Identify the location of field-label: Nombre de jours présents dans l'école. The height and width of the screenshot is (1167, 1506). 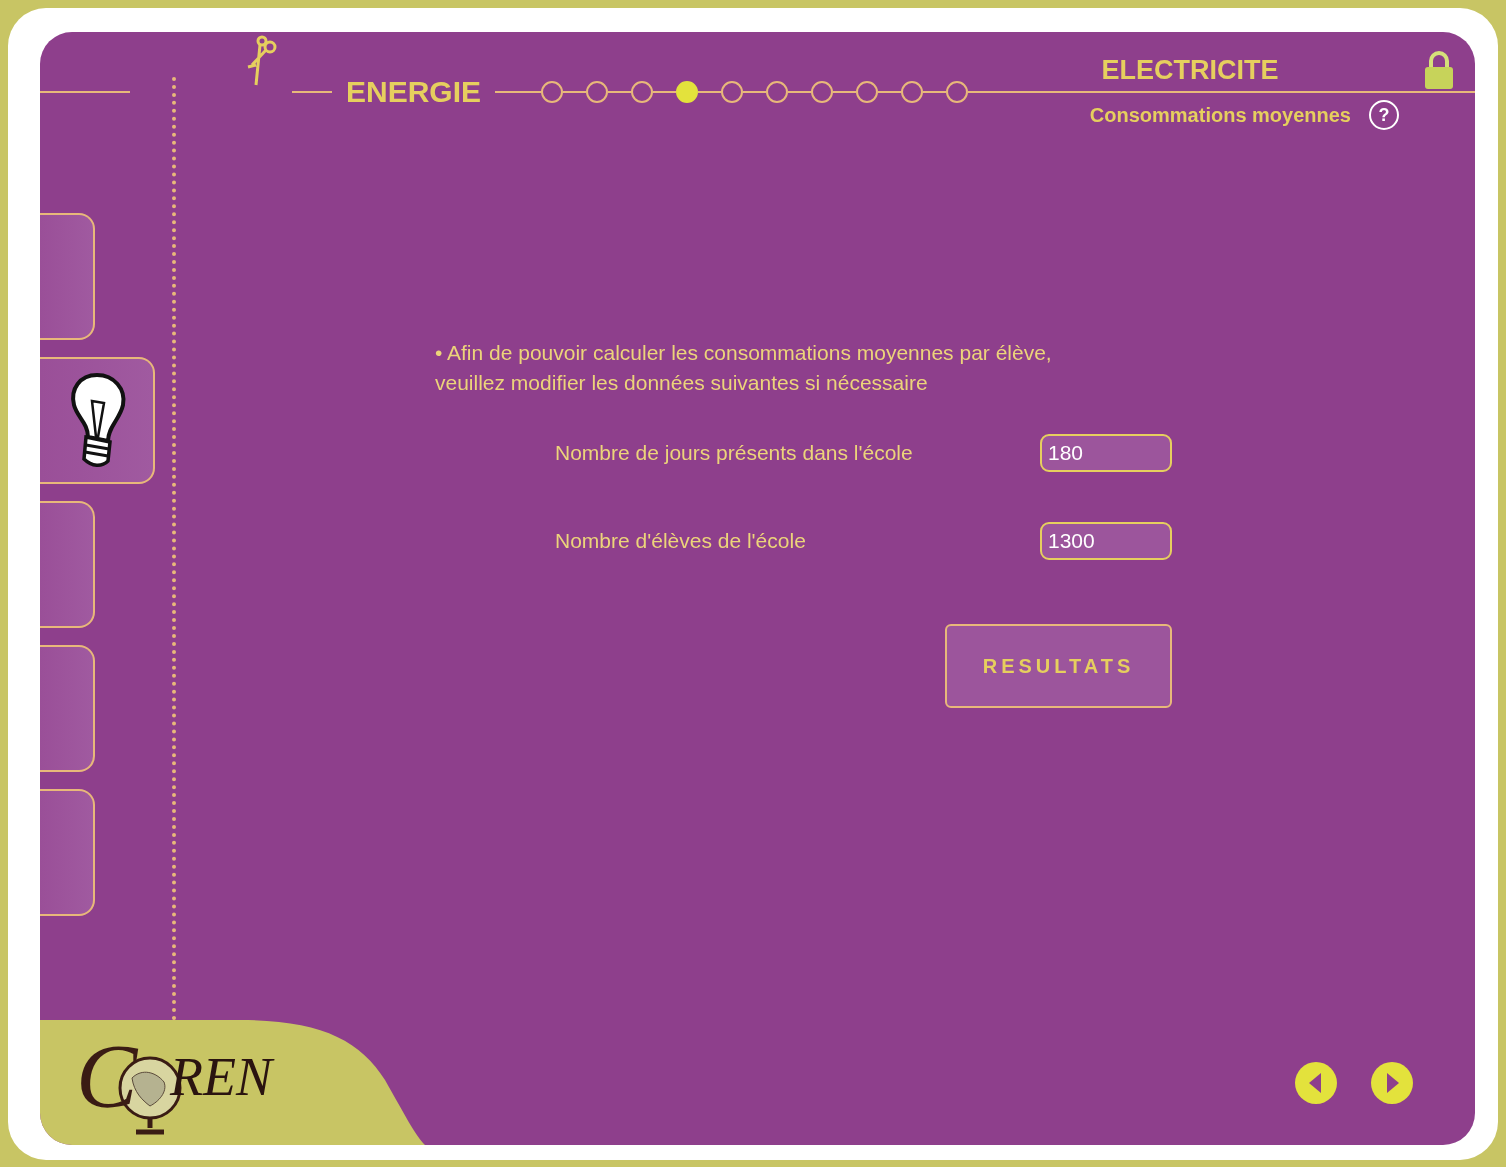
(734, 453).